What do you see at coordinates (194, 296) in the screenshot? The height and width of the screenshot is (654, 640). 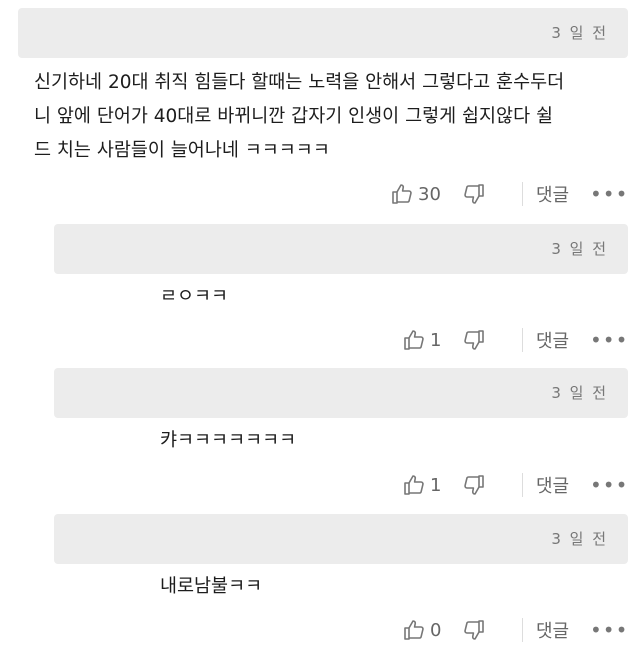 I see `comment-text: ㄹㅇㅋㅋ` at bounding box center [194, 296].